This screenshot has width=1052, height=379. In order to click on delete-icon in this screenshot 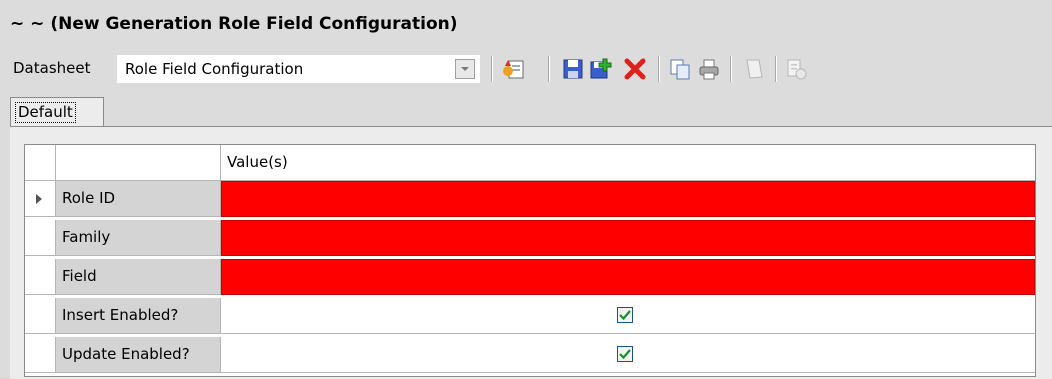, I will do `click(635, 69)`.